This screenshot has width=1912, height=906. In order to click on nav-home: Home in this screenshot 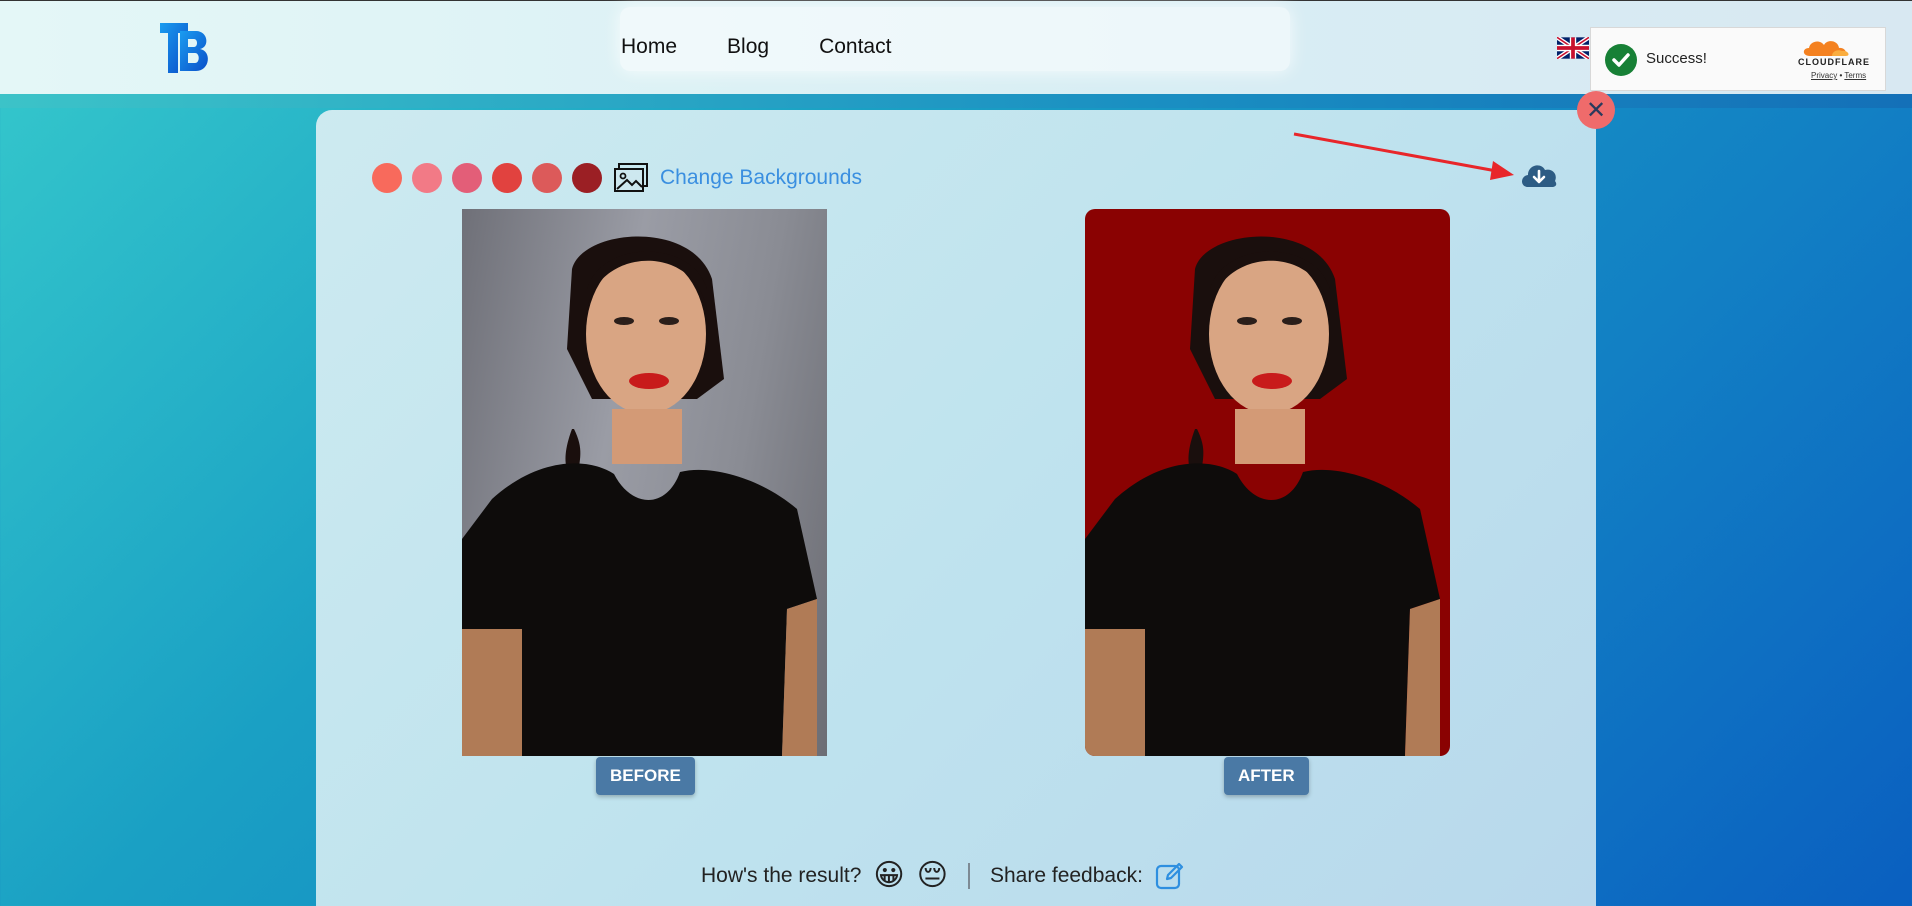, I will do `click(649, 47)`.